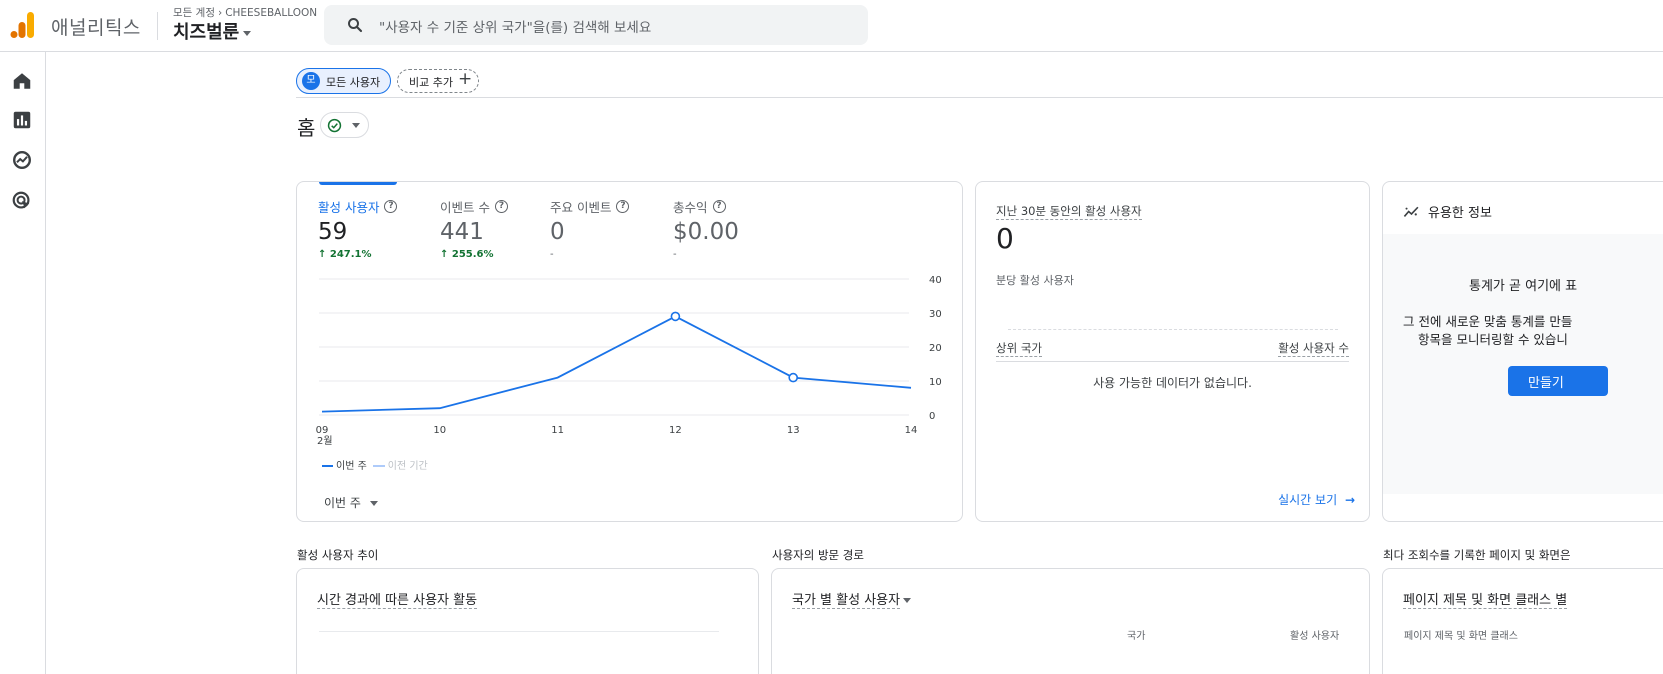 This screenshot has height=674, width=1663. Describe the element at coordinates (1313, 348) in the screenshot. I see `col-active-users: 활성 사용자 수` at that location.